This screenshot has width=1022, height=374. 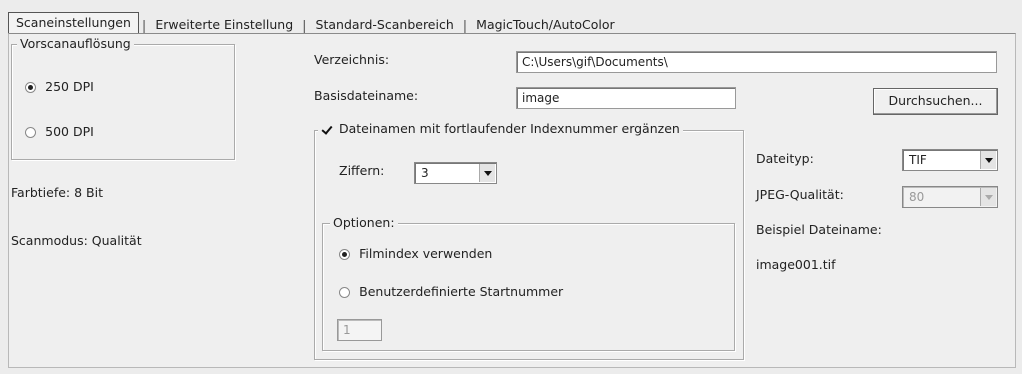 I want to click on radio-custom-start-label: Benutzerdefinierte Startnummer, so click(x=461, y=291).